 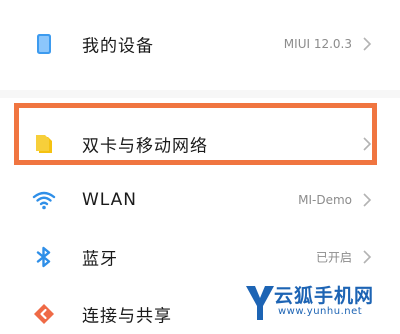 I want to click on settings-item-label: WLAN, so click(x=110, y=200).